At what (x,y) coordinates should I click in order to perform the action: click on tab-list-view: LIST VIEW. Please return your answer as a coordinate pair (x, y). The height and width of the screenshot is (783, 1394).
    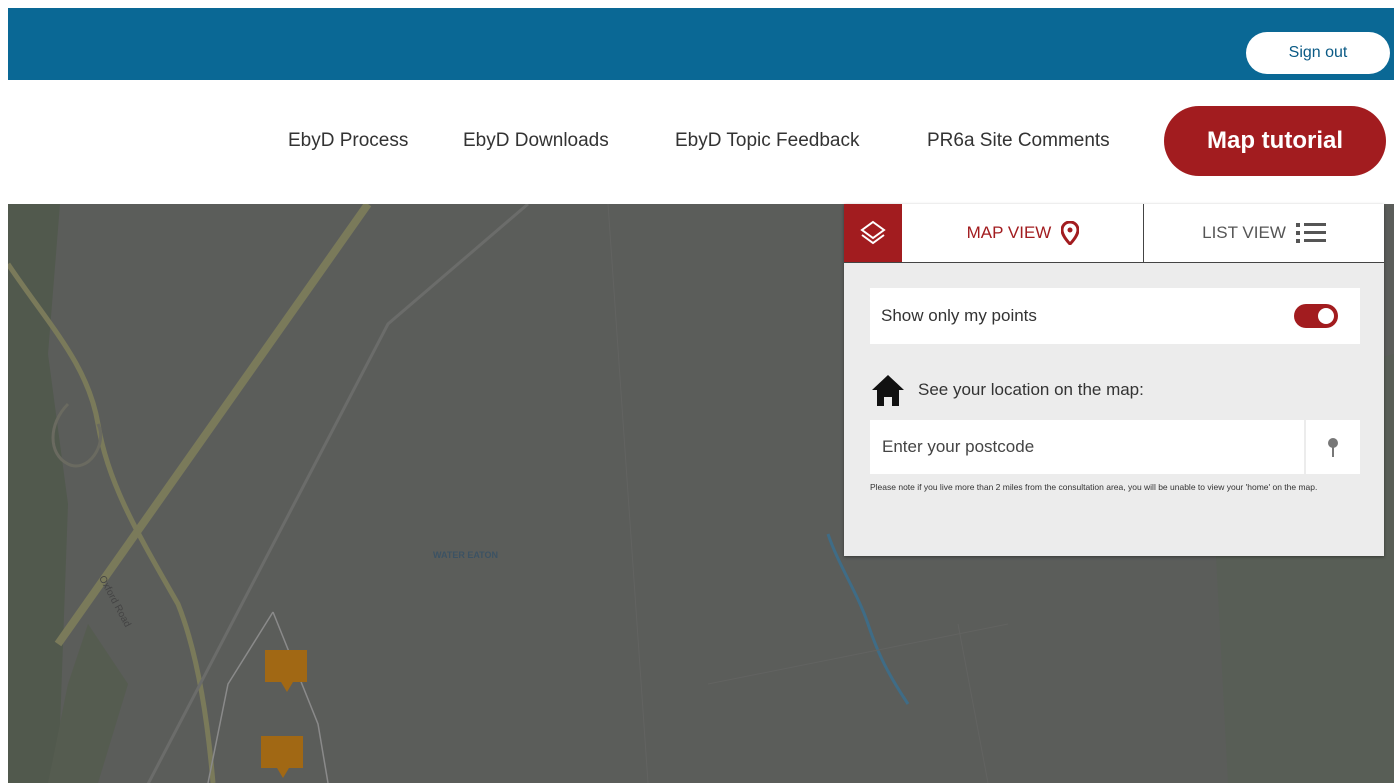
    Looking at the image, I should click on (1264, 233).